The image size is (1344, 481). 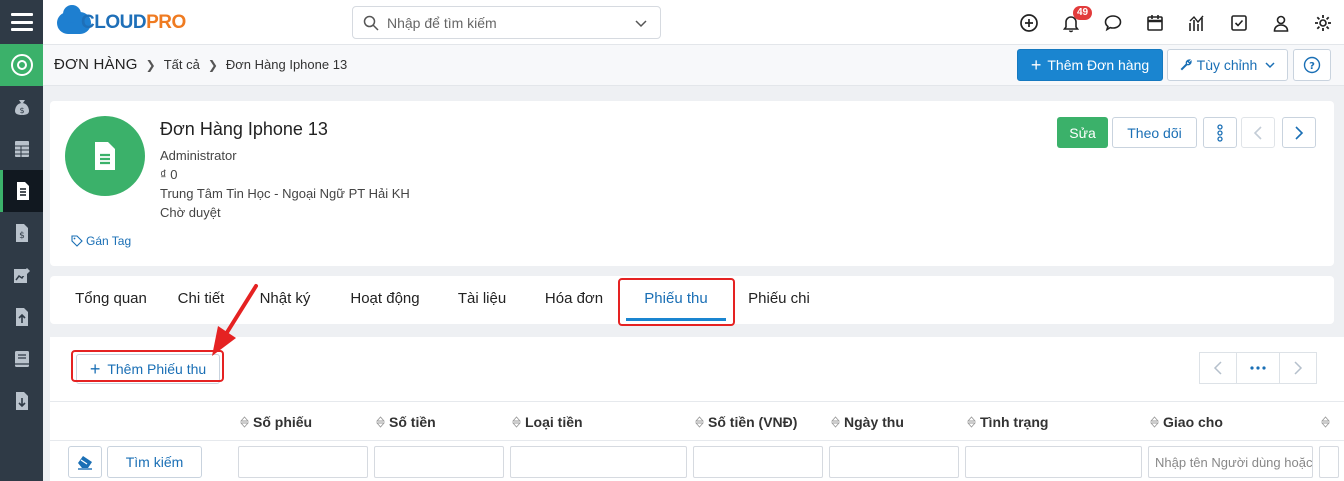 What do you see at coordinates (1186, 422) in the screenshot?
I see `column-assigned-to: Giao cho` at bounding box center [1186, 422].